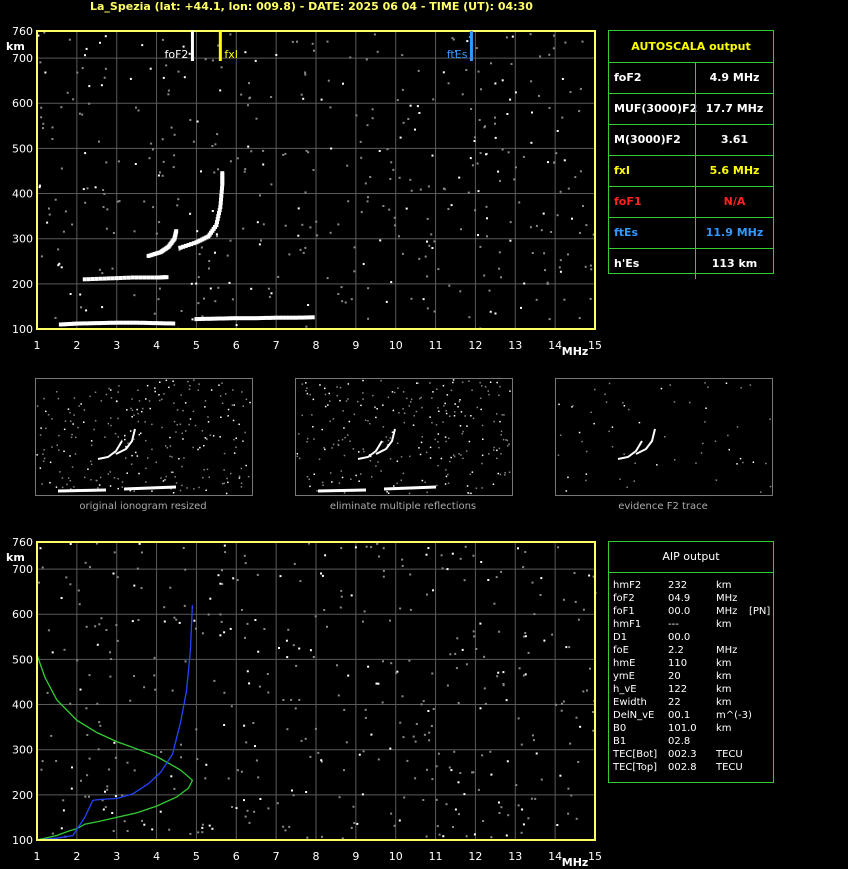 This screenshot has height=869, width=848. I want to click on x-tick-label: 8, so click(316, 345).